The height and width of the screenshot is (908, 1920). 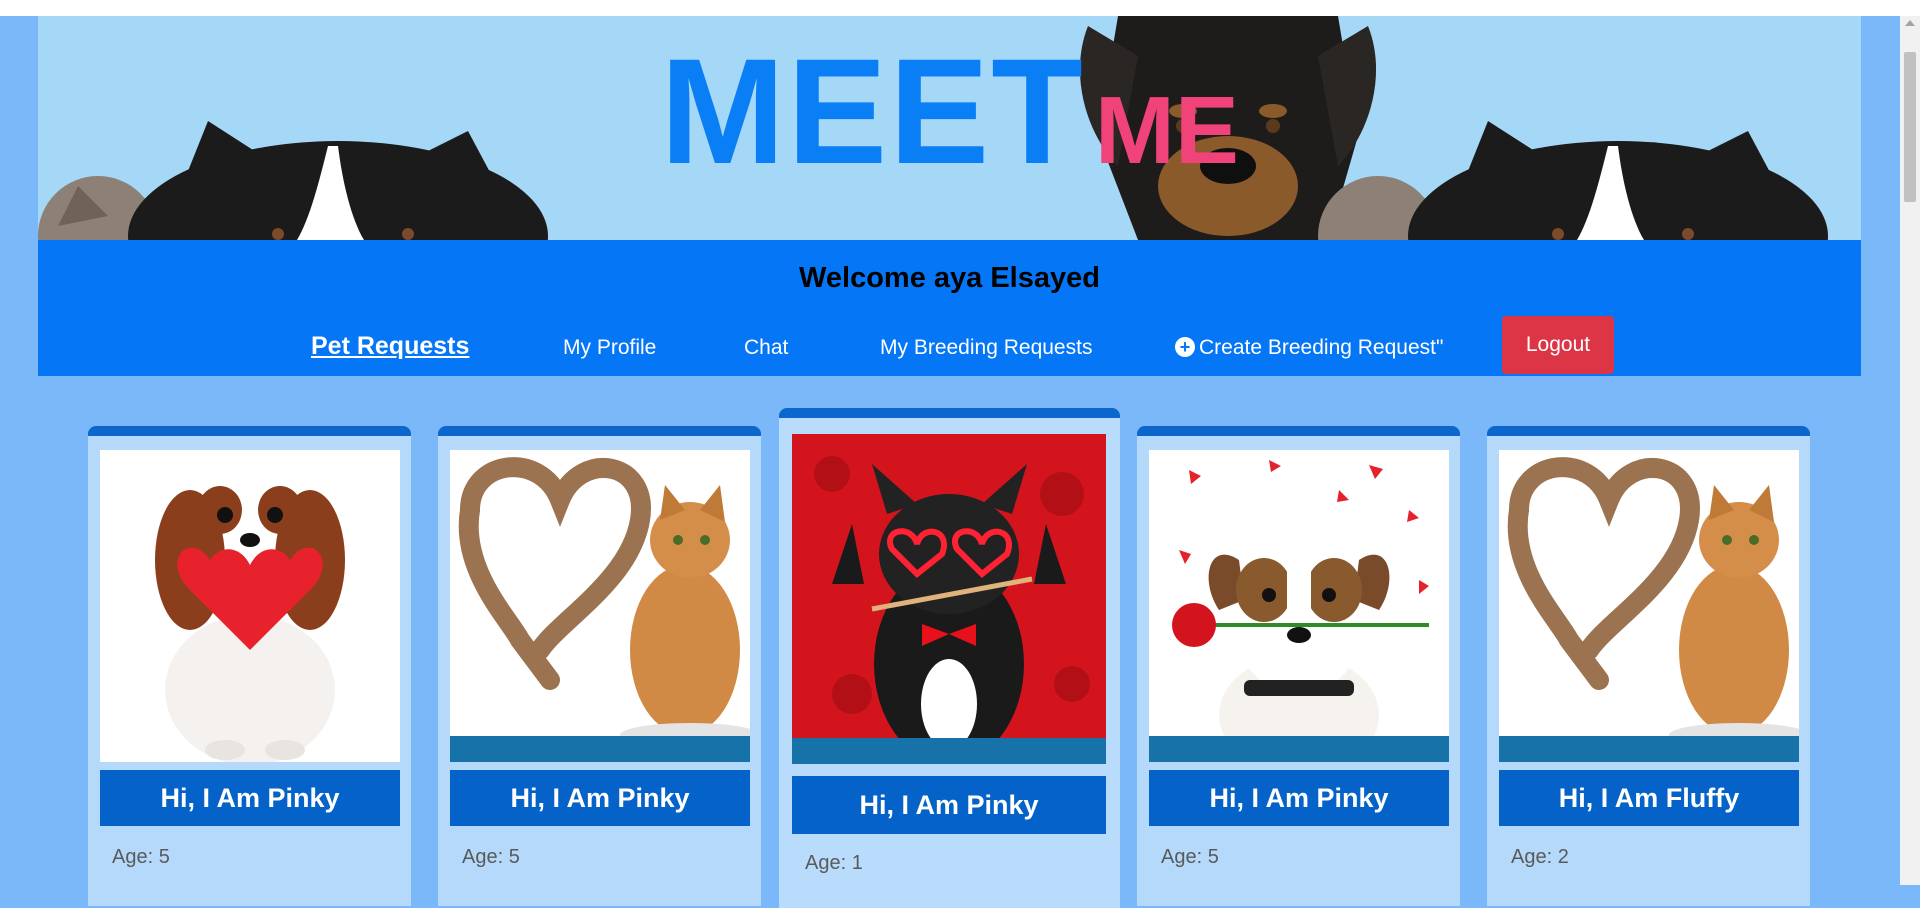 I want to click on dog-with-heart-image, so click(x=250, y=616).